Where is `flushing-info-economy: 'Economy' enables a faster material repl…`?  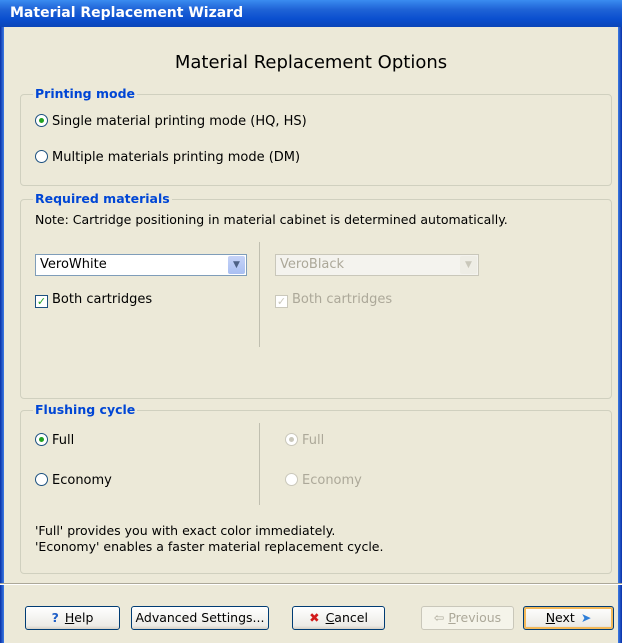
flushing-info-economy: 'Economy' enables a faster material repl… is located at coordinates (209, 546).